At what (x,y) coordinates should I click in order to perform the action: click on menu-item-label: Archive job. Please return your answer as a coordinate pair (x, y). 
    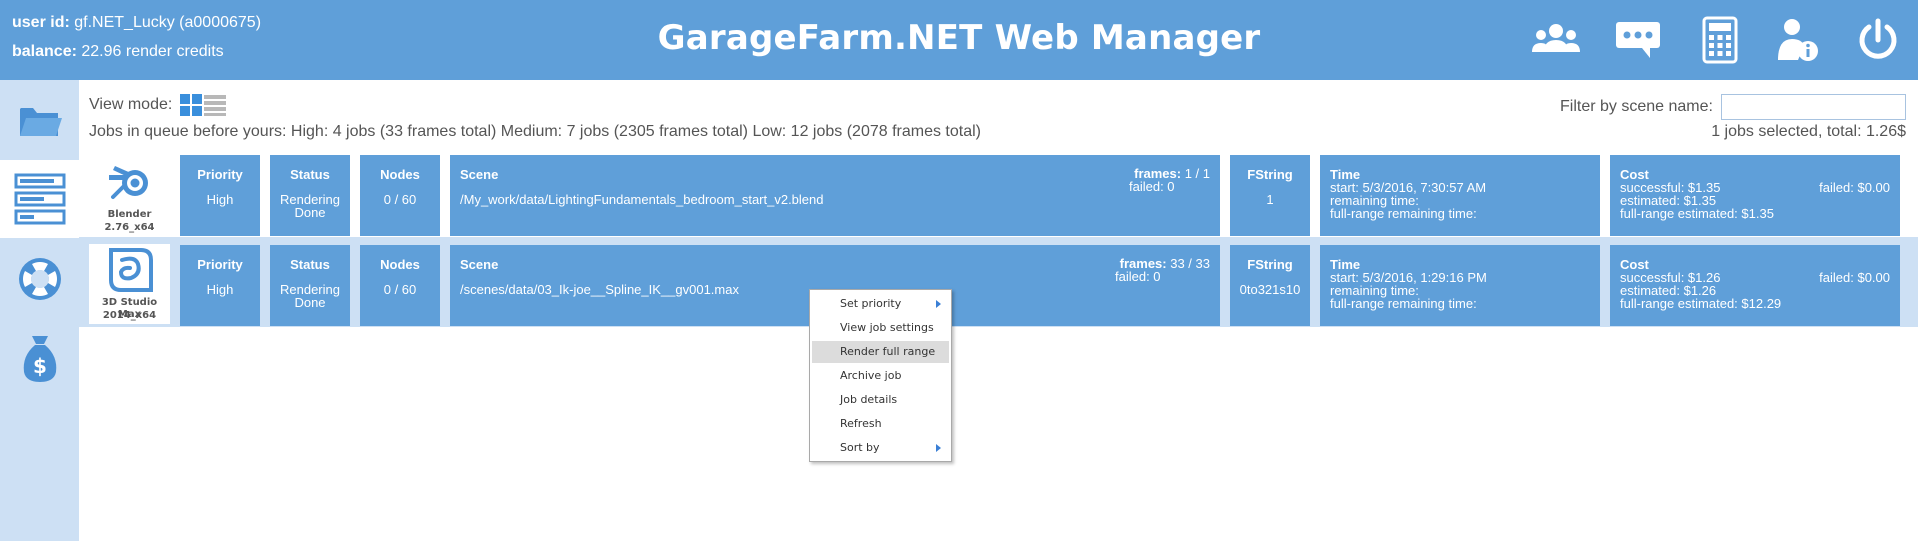
    Looking at the image, I should click on (871, 375).